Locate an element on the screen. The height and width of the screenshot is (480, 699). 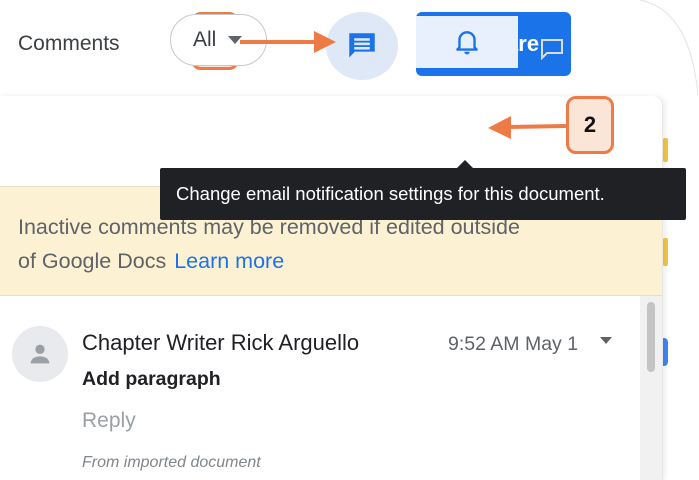
avatar is located at coordinates (40, 354).